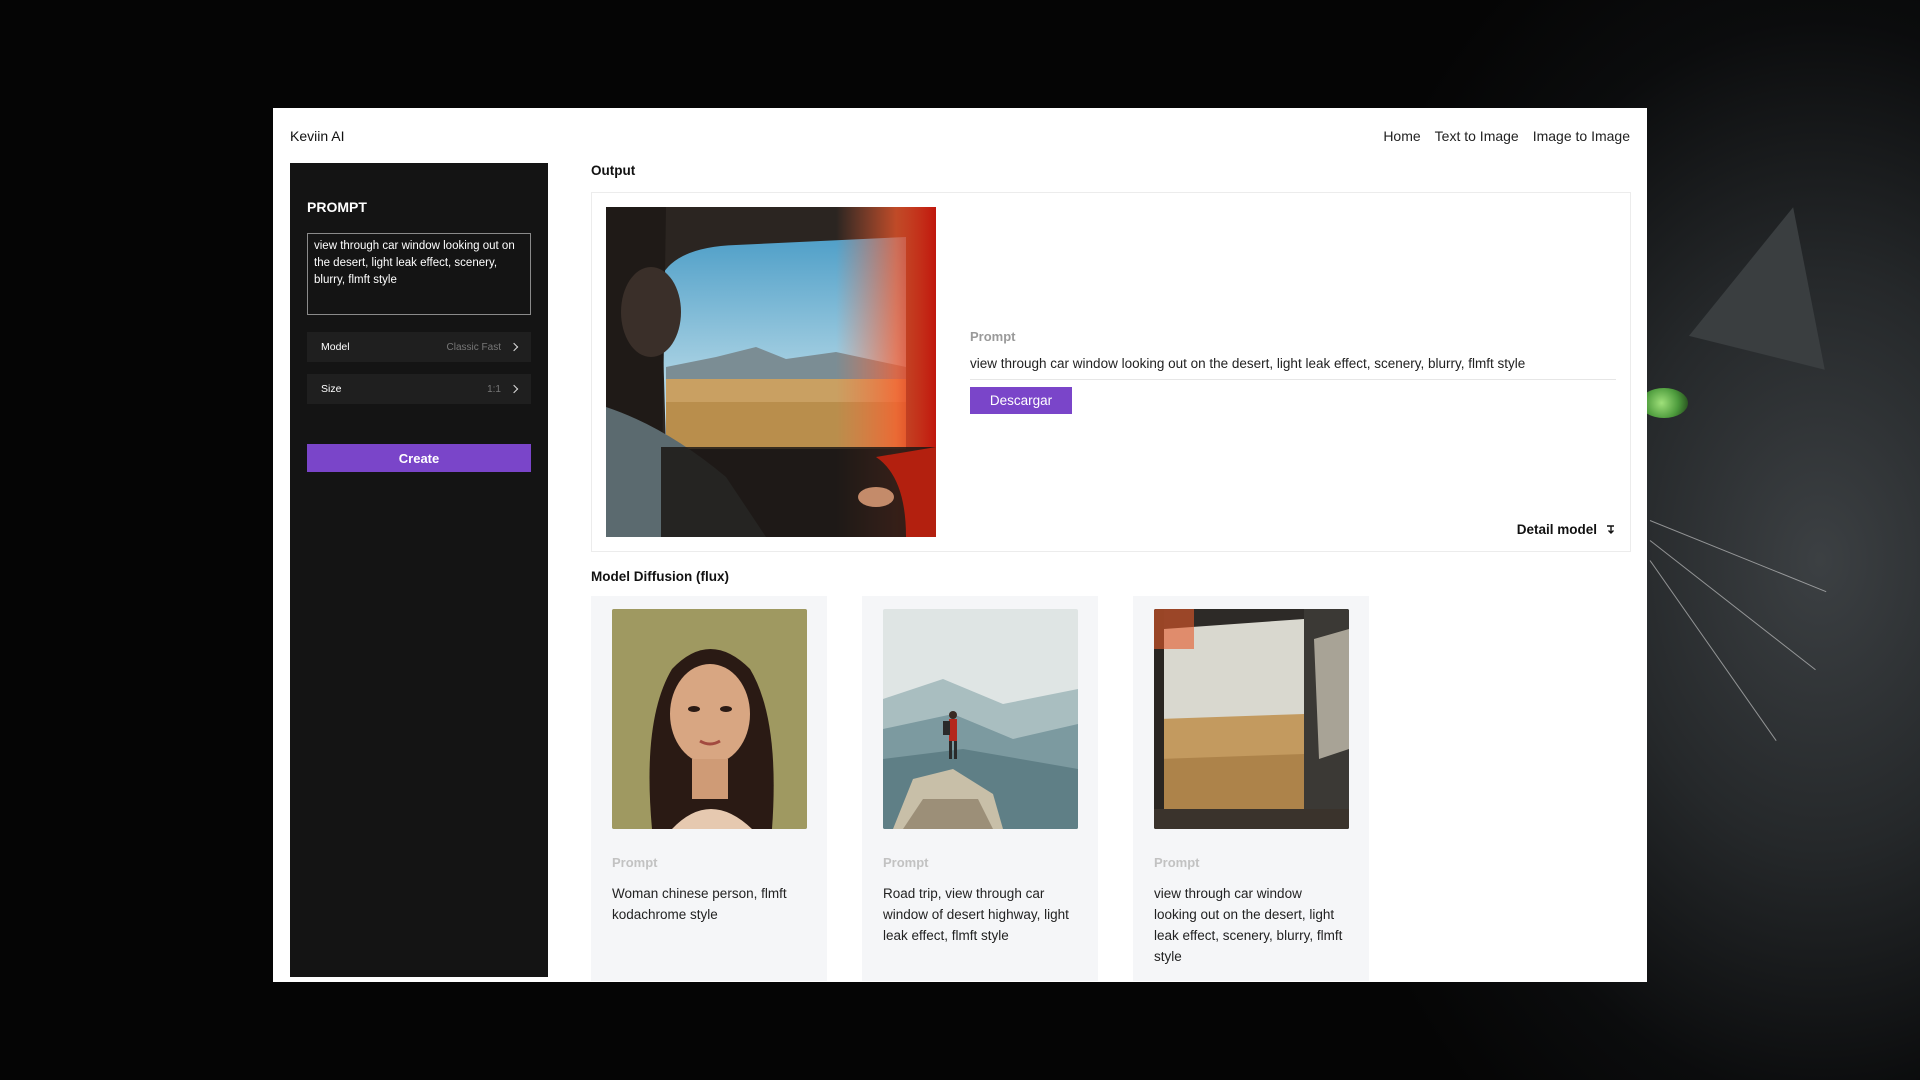 The image size is (1920, 1080). I want to click on size-label: Size, so click(331, 389).